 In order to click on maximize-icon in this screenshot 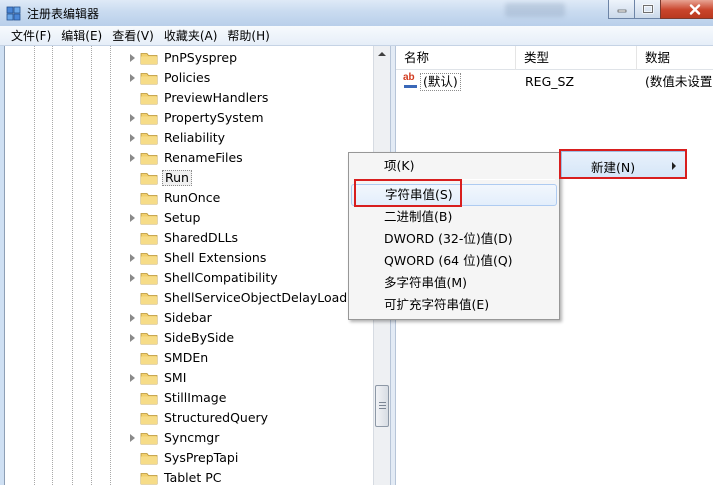, I will do `click(647, 9)`.